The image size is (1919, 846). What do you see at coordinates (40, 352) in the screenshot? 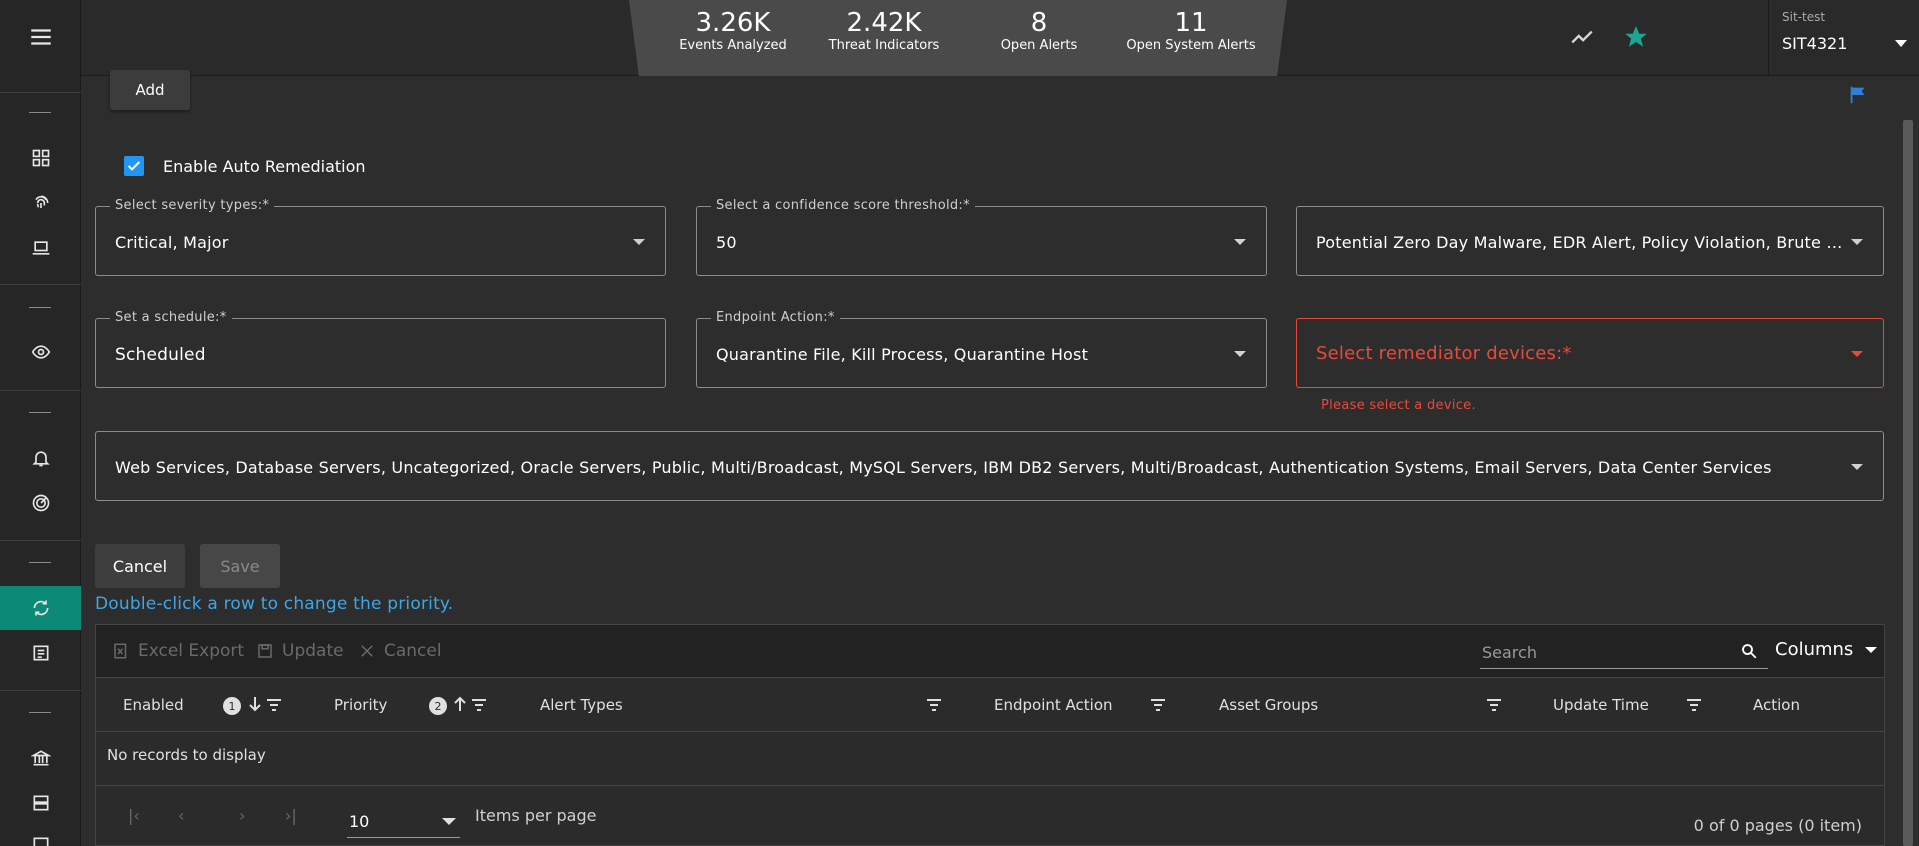
I see `sidebar-item-visibility` at bounding box center [40, 352].